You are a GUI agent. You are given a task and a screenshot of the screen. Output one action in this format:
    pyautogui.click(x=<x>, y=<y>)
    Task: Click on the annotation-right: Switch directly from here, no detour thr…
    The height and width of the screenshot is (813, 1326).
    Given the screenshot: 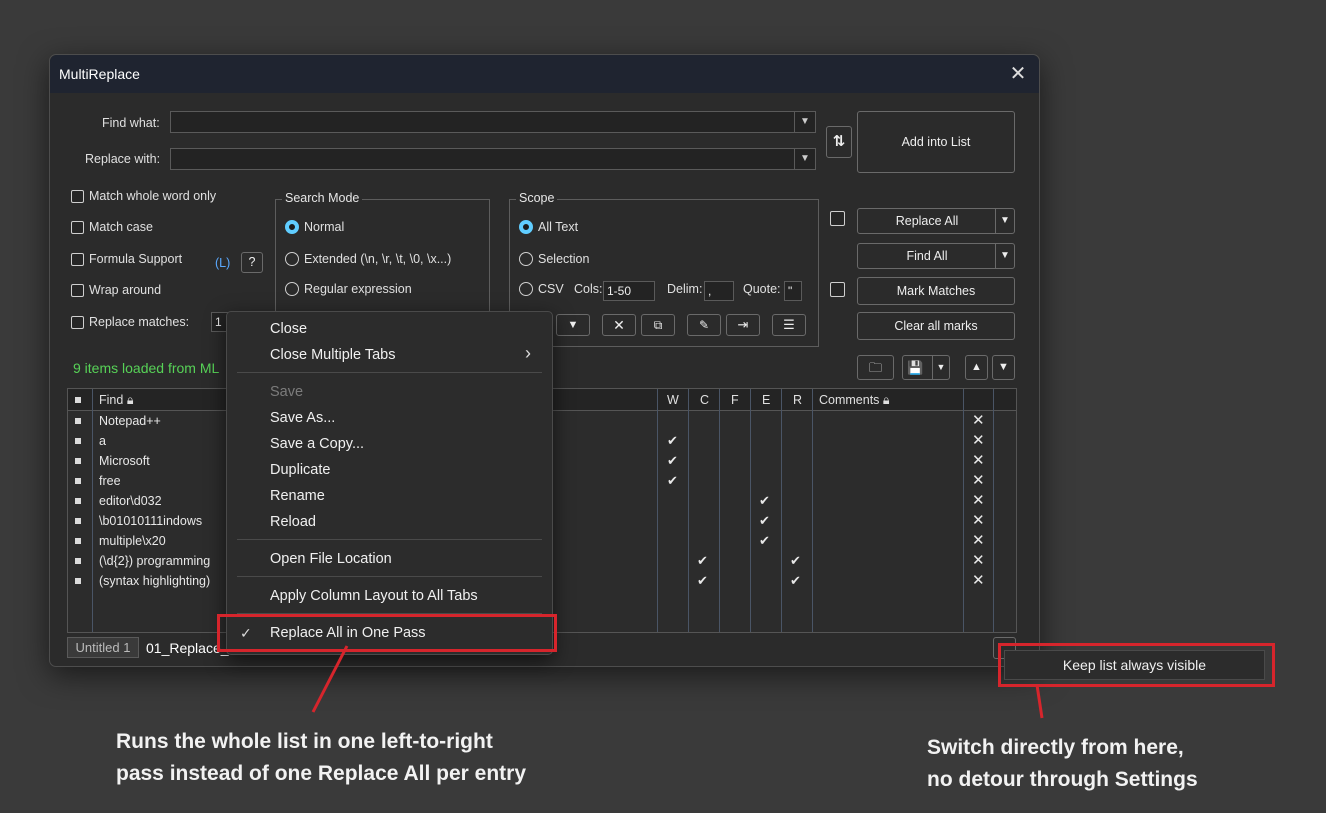 What is the action you would take?
    pyautogui.click(x=1062, y=764)
    